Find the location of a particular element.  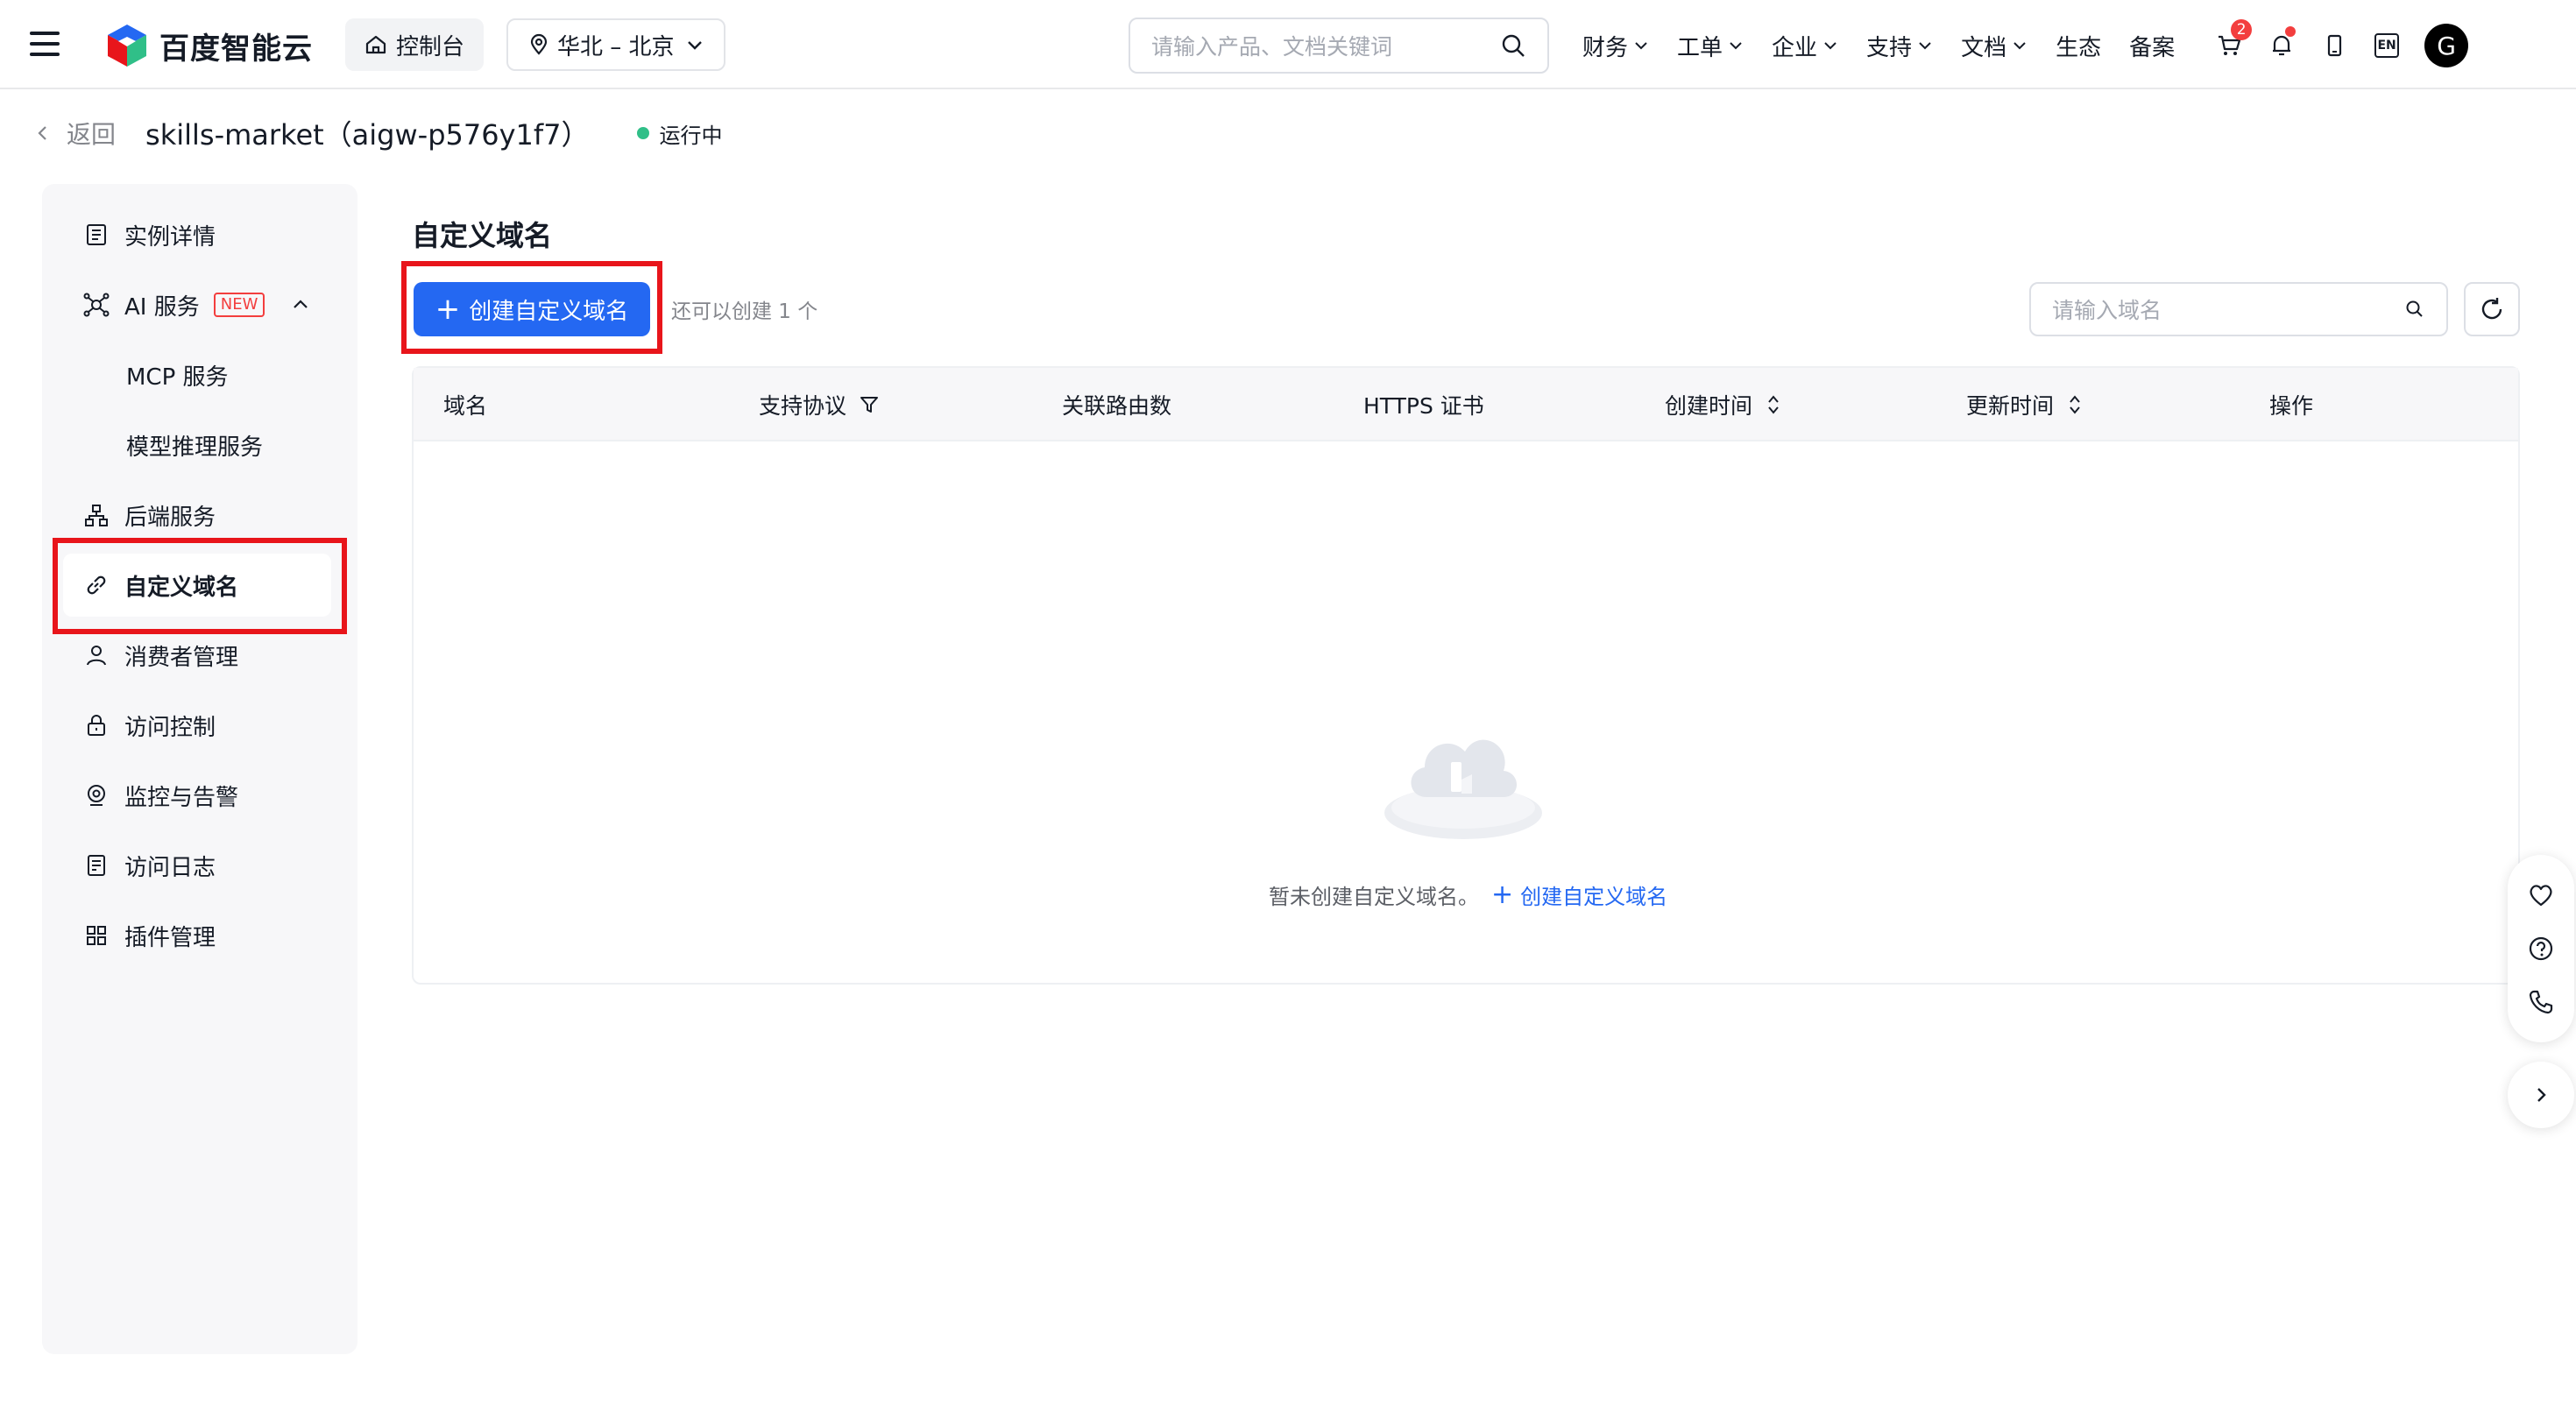

sidebar-item-model-inference: 模型推理服务 is located at coordinates (199, 445).